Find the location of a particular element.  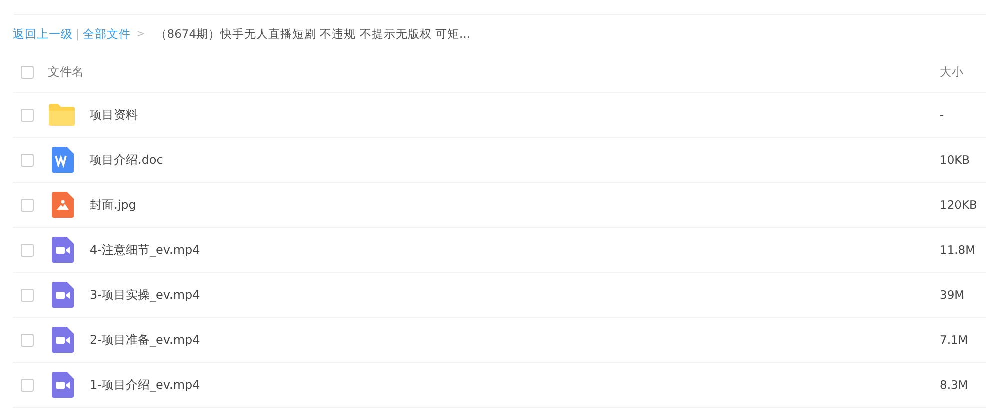

folder-icon is located at coordinates (62, 115).